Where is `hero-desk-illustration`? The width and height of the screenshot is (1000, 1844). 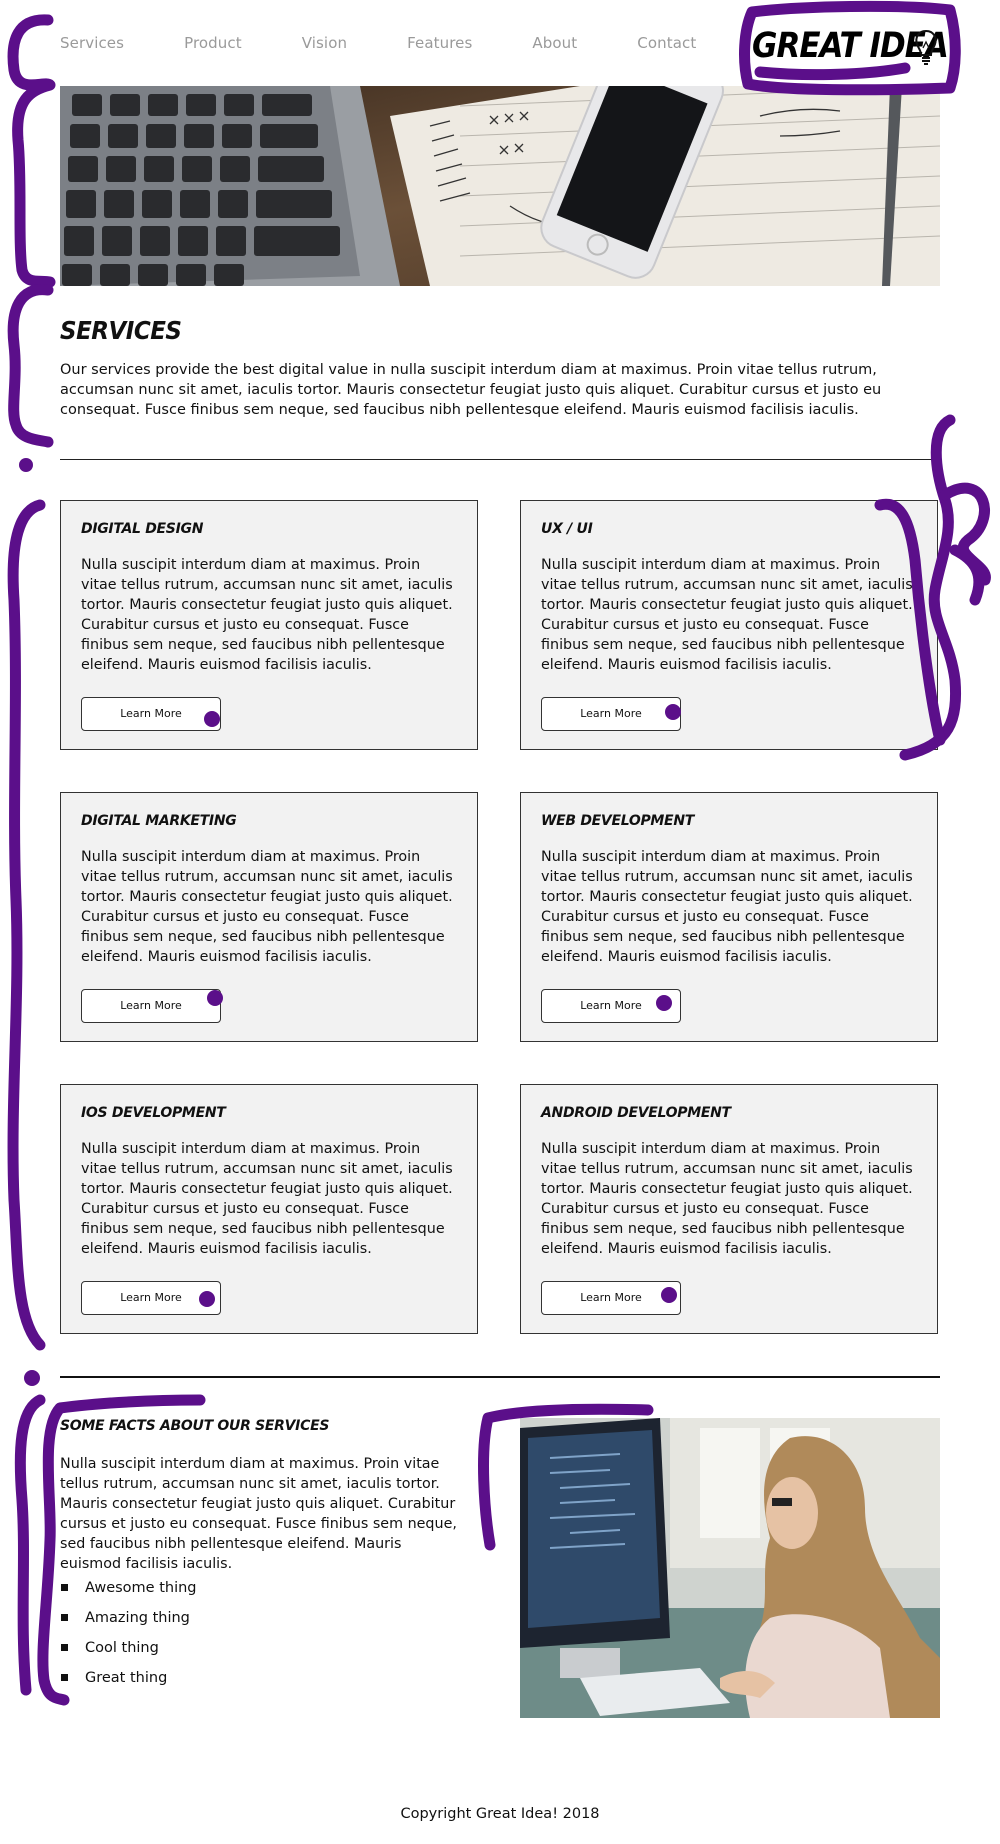 hero-desk-illustration is located at coordinates (500, 186).